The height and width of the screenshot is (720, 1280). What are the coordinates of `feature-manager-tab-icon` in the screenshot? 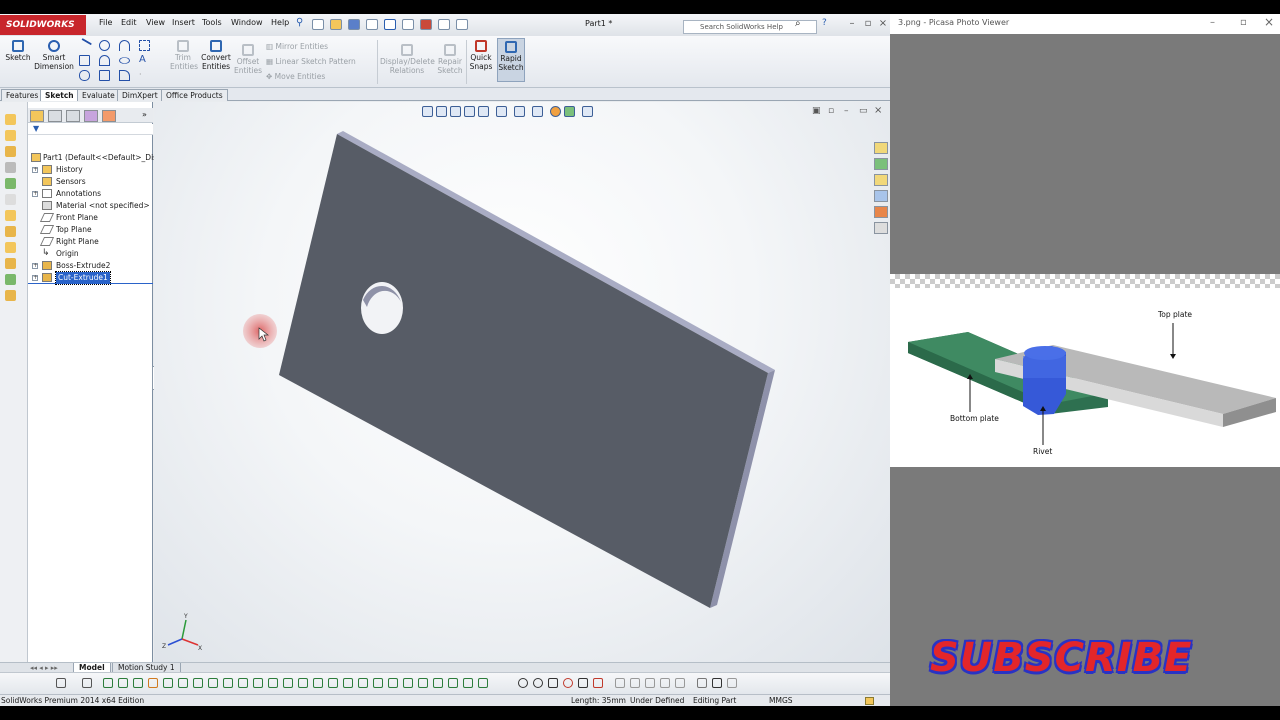 It's located at (37, 116).